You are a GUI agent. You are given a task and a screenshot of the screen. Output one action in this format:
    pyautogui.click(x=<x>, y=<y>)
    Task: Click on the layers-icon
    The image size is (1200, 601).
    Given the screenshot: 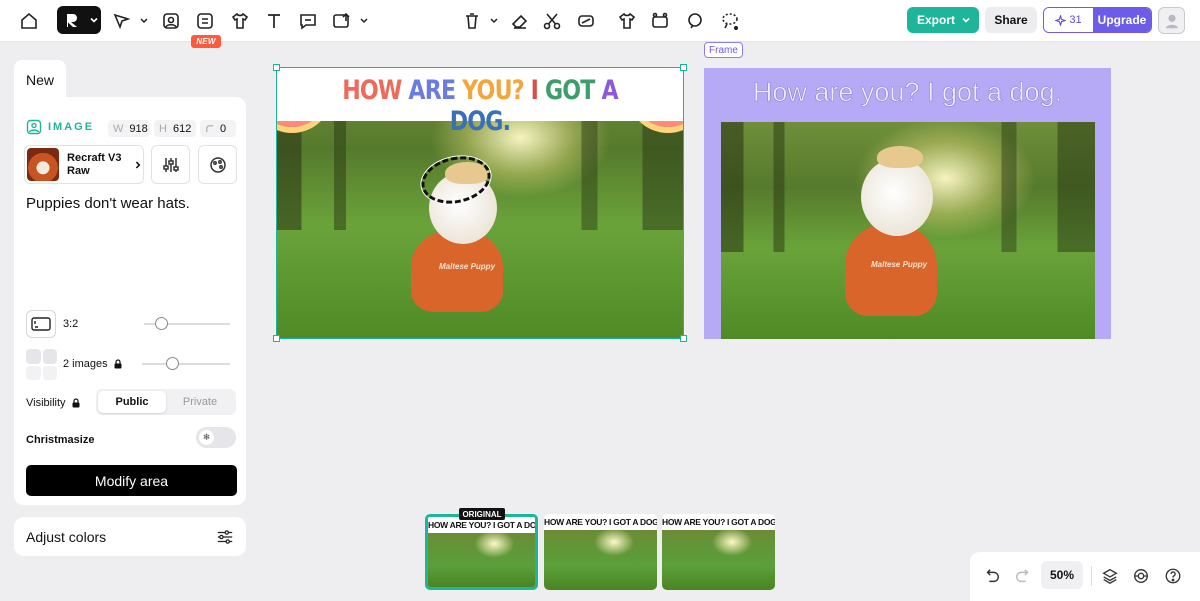 What is the action you would take?
    pyautogui.click(x=1110, y=576)
    